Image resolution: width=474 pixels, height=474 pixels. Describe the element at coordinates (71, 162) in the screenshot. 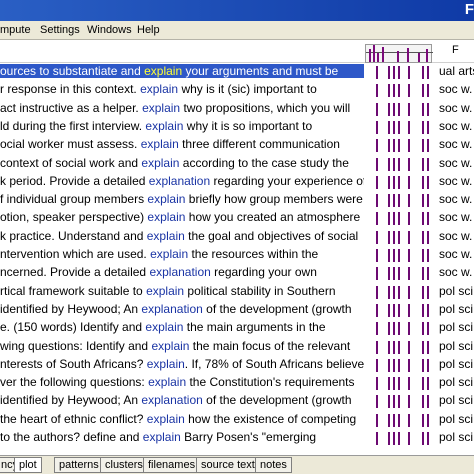

I see `left-context: context of social work and` at that location.